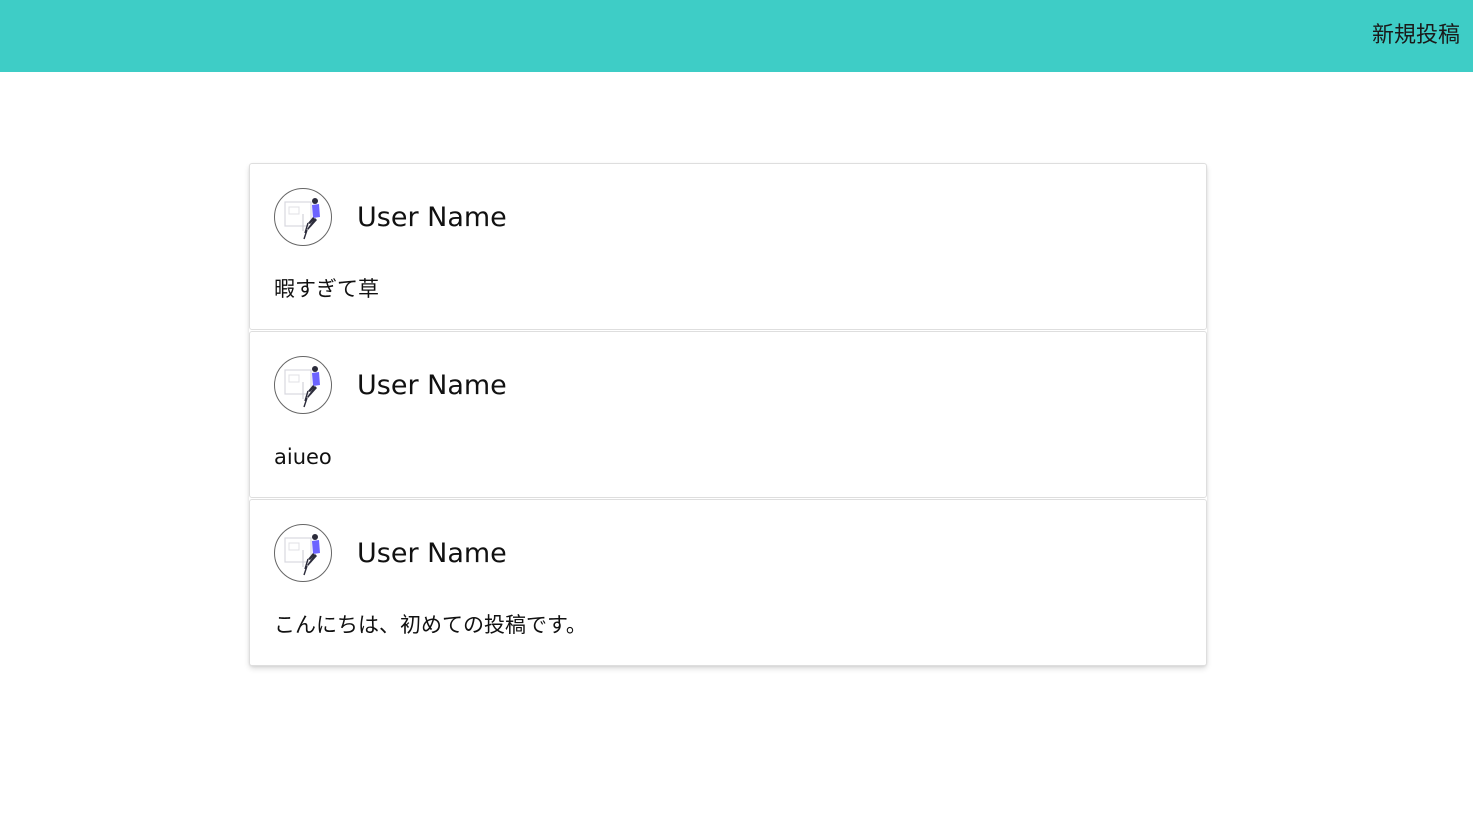 The image size is (1473, 839). I want to click on post-text: aiueo, so click(303, 457).